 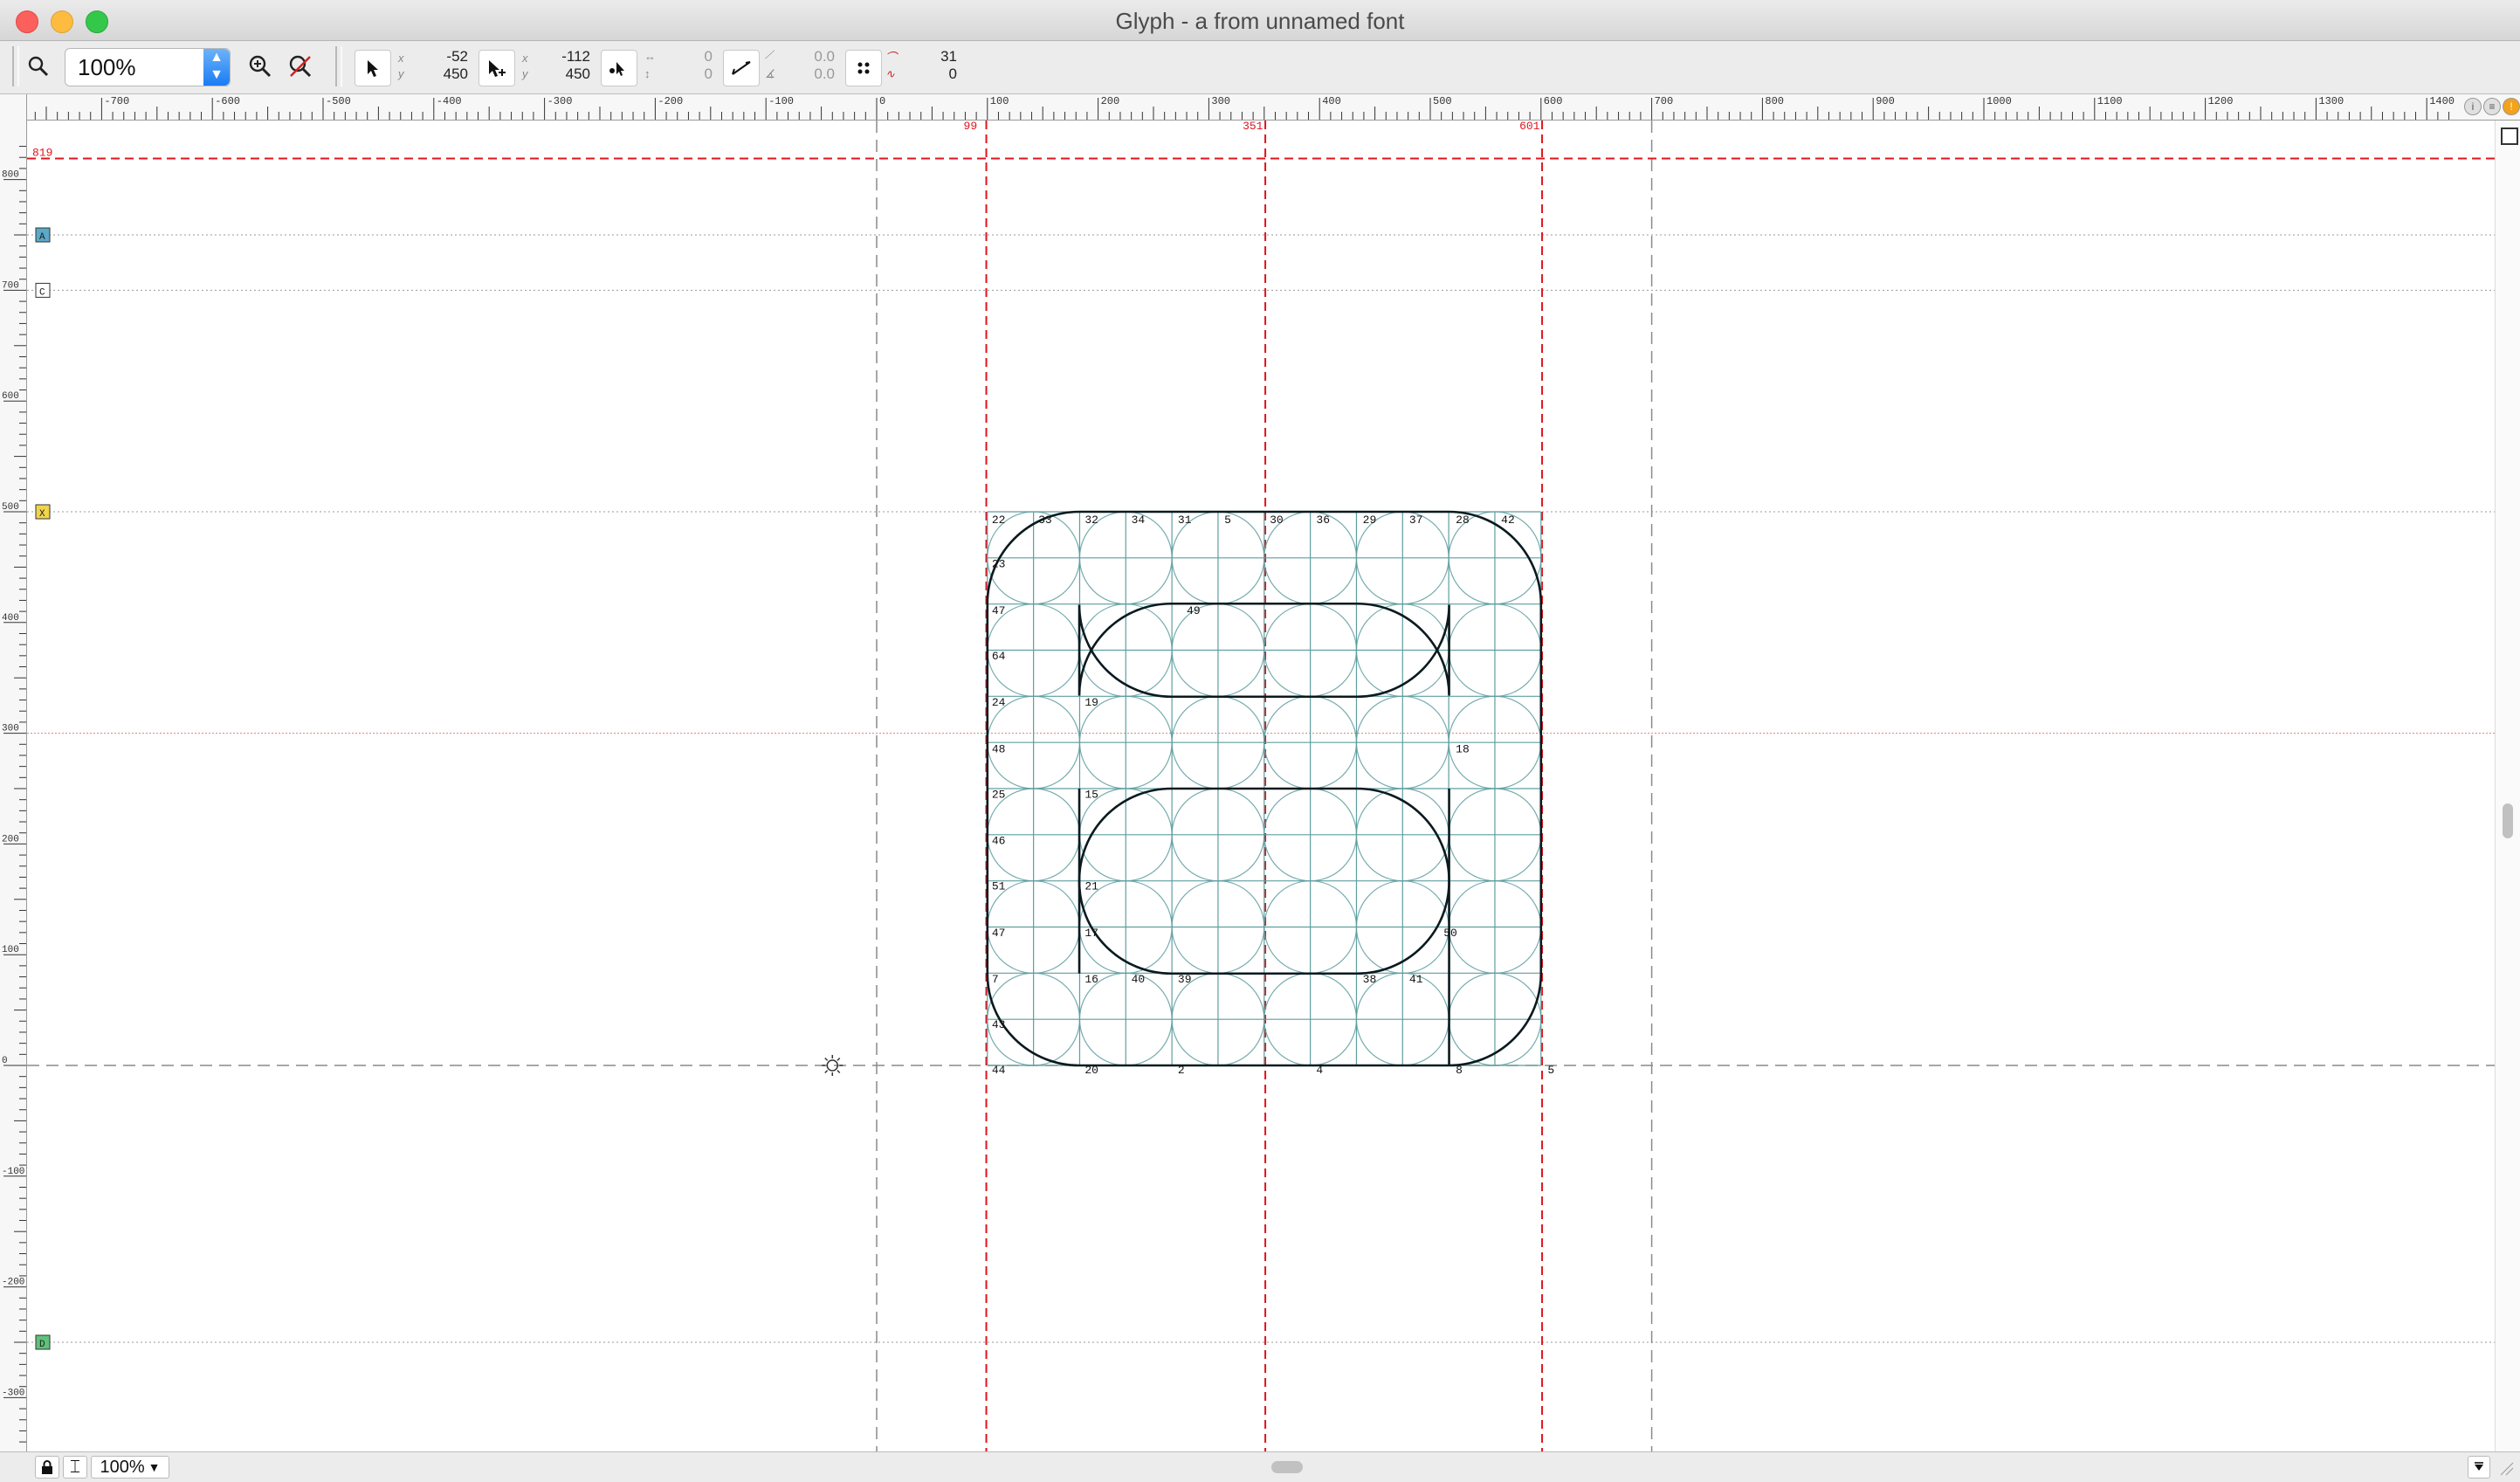 I want to click on point-label: 46, so click(x=999, y=841).